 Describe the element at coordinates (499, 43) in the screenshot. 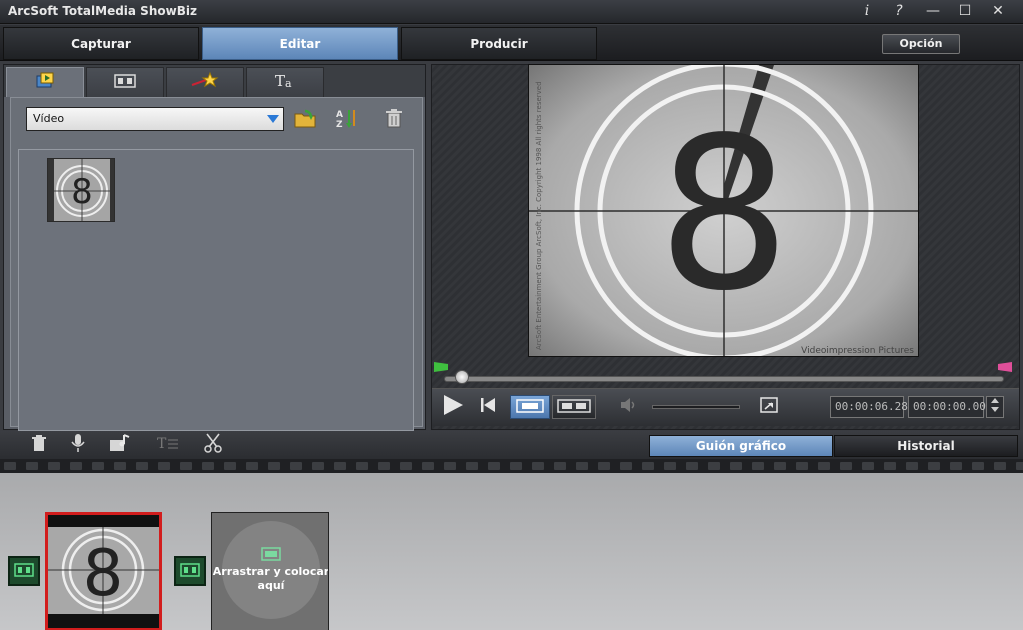

I see `tab-producir: Producir` at that location.